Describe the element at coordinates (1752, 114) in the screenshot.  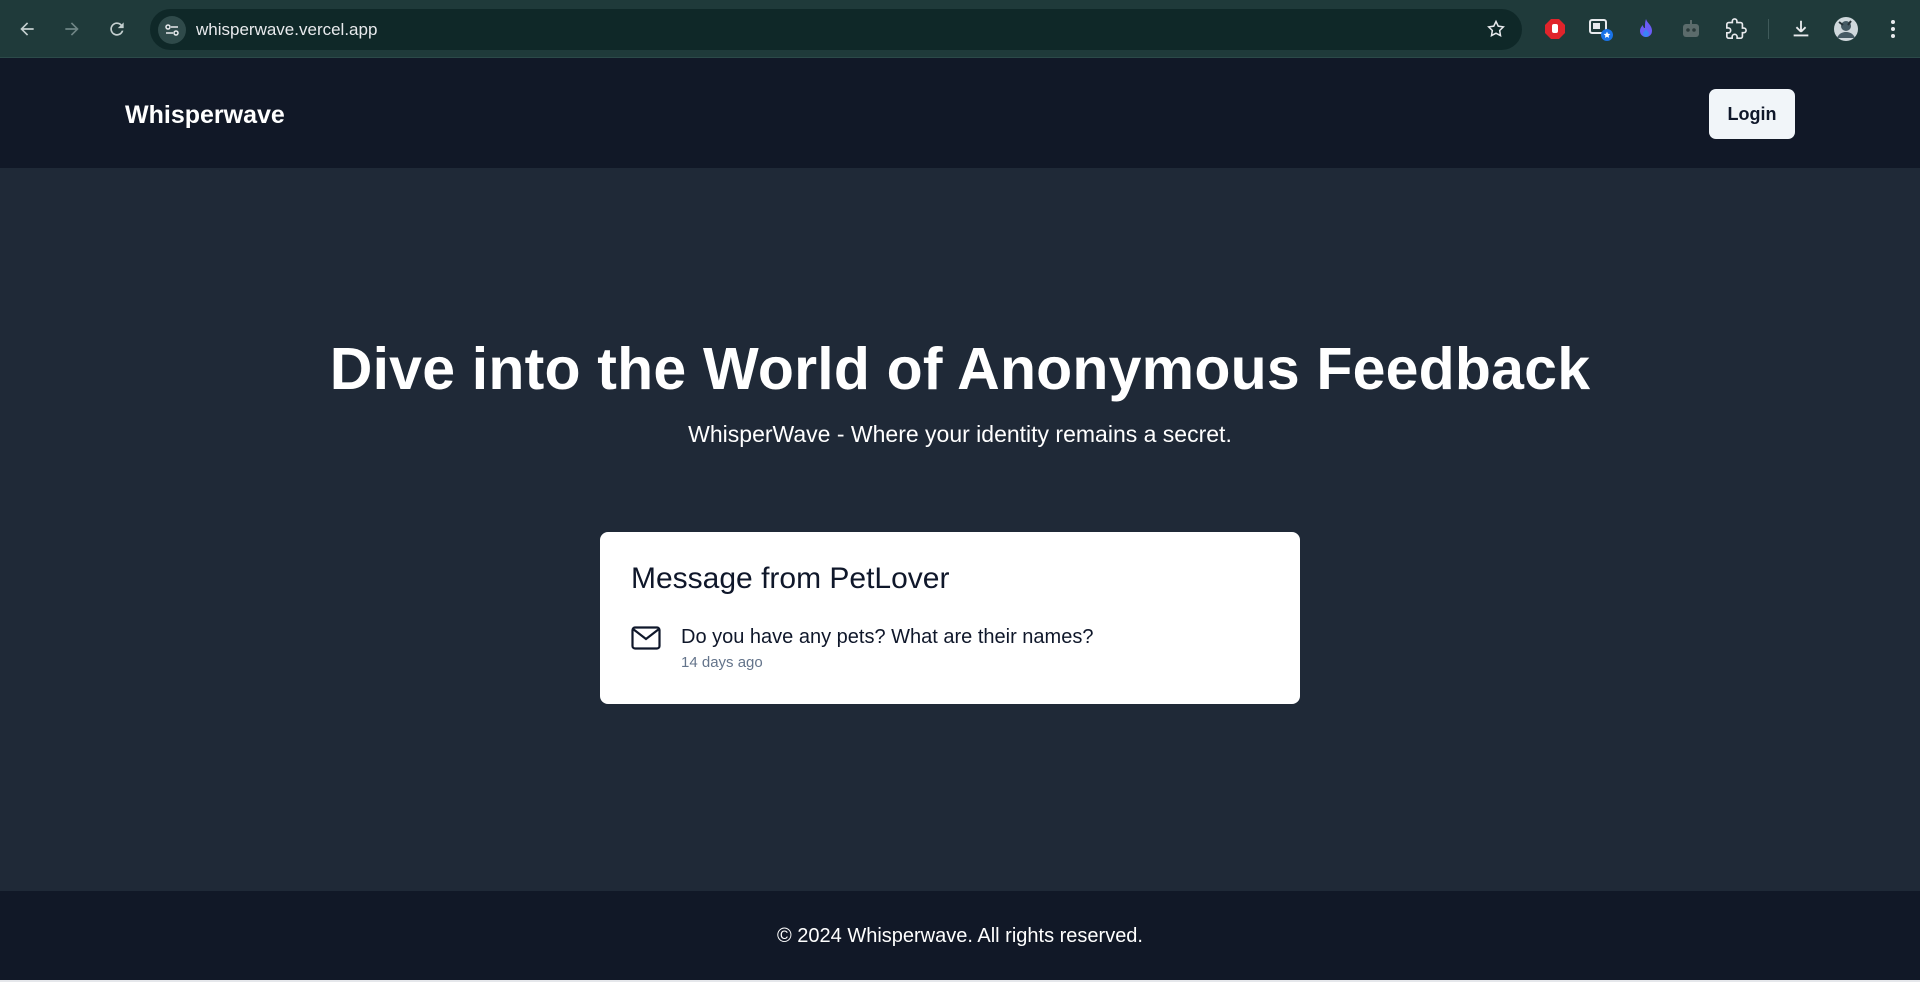
I see `login-button: Login` at that location.